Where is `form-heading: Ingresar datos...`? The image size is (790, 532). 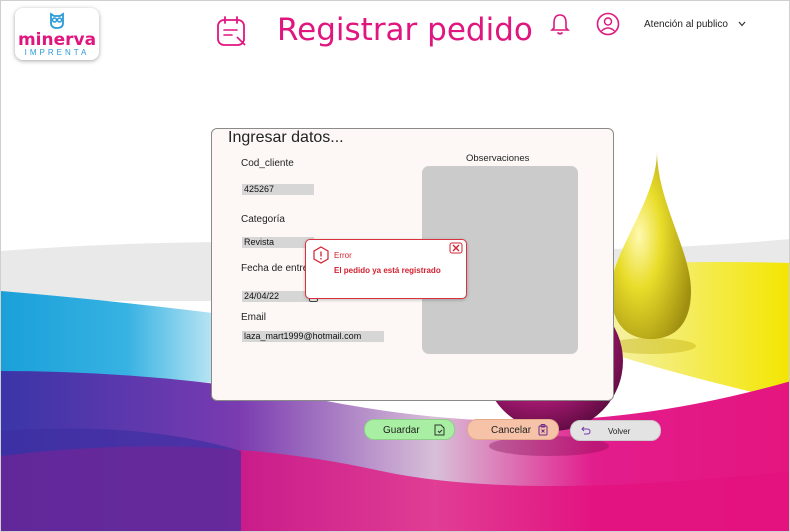
form-heading: Ingresar datos... is located at coordinates (286, 137).